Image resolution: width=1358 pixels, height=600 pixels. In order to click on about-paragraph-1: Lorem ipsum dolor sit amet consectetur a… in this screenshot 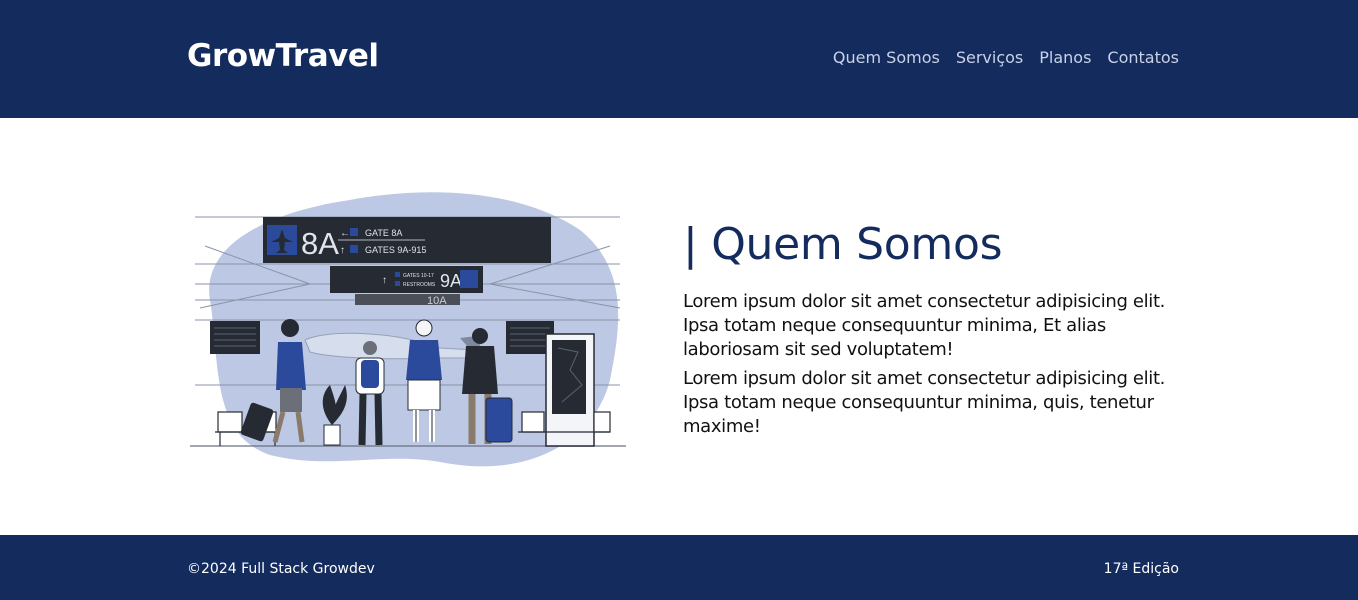, I will do `click(924, 325)`.